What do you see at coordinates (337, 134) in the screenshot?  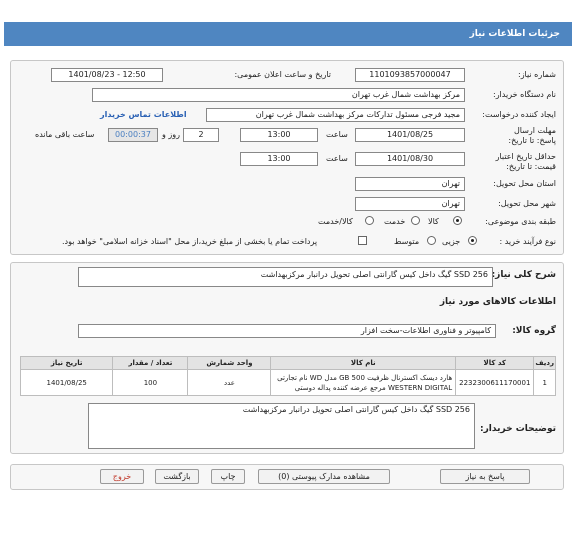 I see `deadline-time-label: ساعت` at bounding box center [337, 134].